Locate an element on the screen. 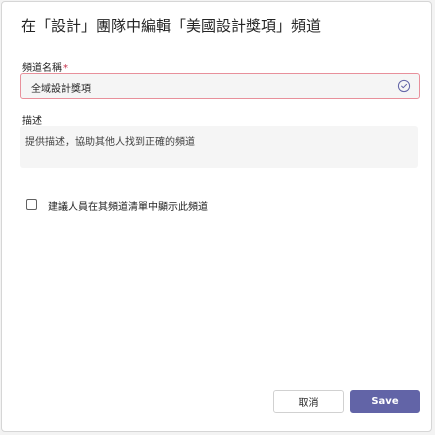 The width and height of the screenshot is (435, 435). cancel-button: 取消 is located at coordinates (308, 401).